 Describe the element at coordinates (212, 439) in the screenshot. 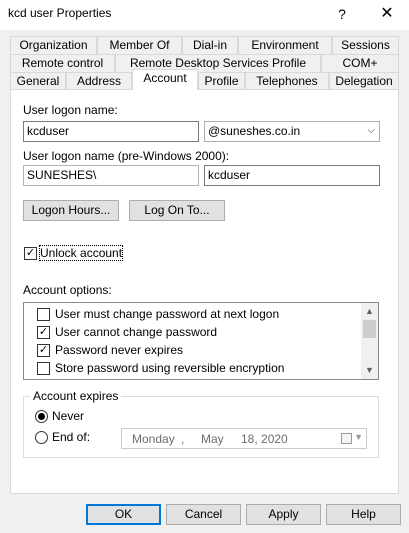

I see `date-month: May` at that location.